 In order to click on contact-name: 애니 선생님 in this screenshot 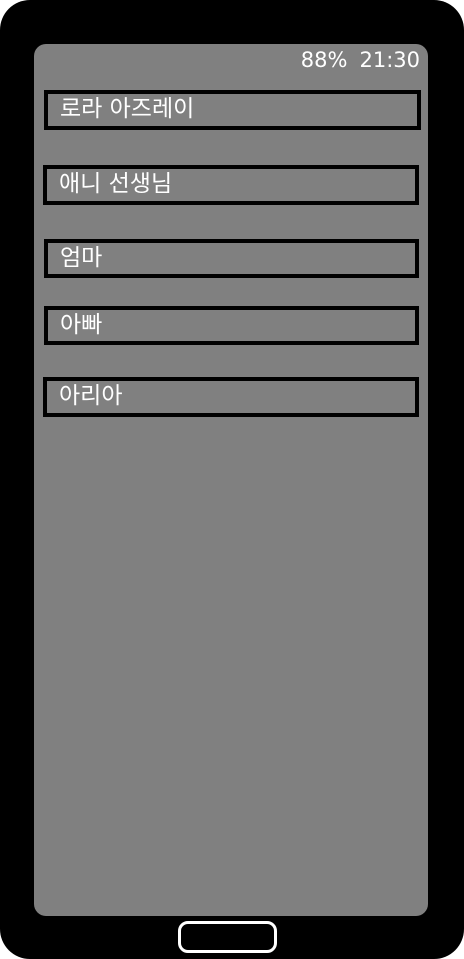, I will do `click(116, 184)`.